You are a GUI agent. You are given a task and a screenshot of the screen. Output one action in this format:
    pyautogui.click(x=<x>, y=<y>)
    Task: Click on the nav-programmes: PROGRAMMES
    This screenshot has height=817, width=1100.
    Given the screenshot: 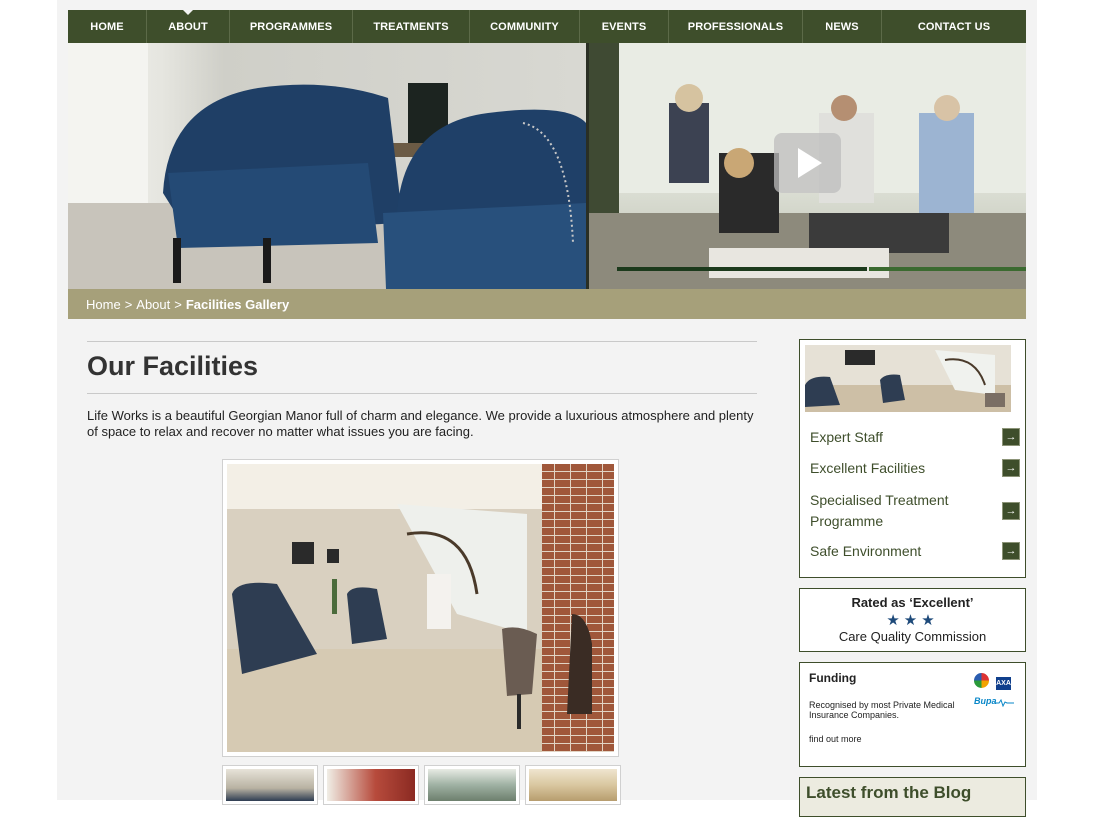 What is the action you would take?
    pyautogui.click(x=291, y=26)
    